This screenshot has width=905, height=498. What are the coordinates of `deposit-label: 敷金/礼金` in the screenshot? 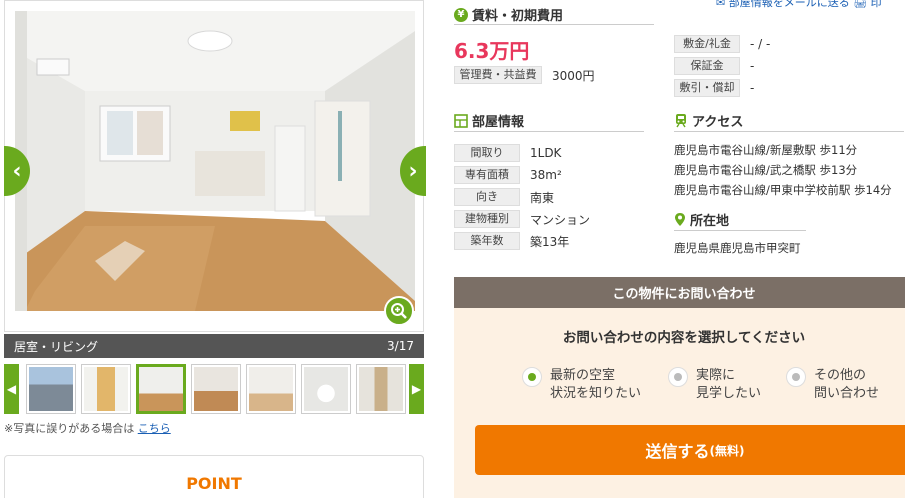 It's located at (707, 44).